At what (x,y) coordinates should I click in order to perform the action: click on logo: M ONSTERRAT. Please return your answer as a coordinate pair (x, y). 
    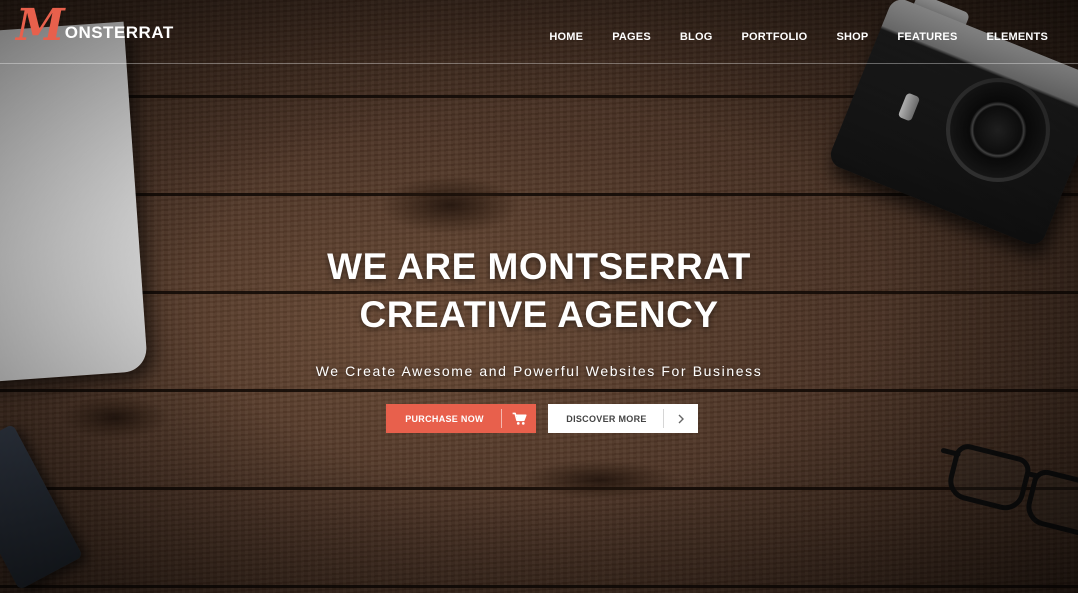
    Looking at the image, I should click on (95, 26).